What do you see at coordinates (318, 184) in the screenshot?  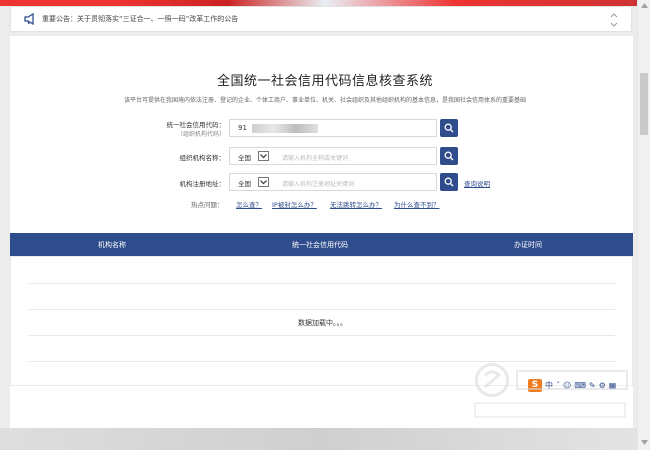 I see `org-address-placeholder: 请输入机构注册地址关键词` at bounding box center [318, 184].